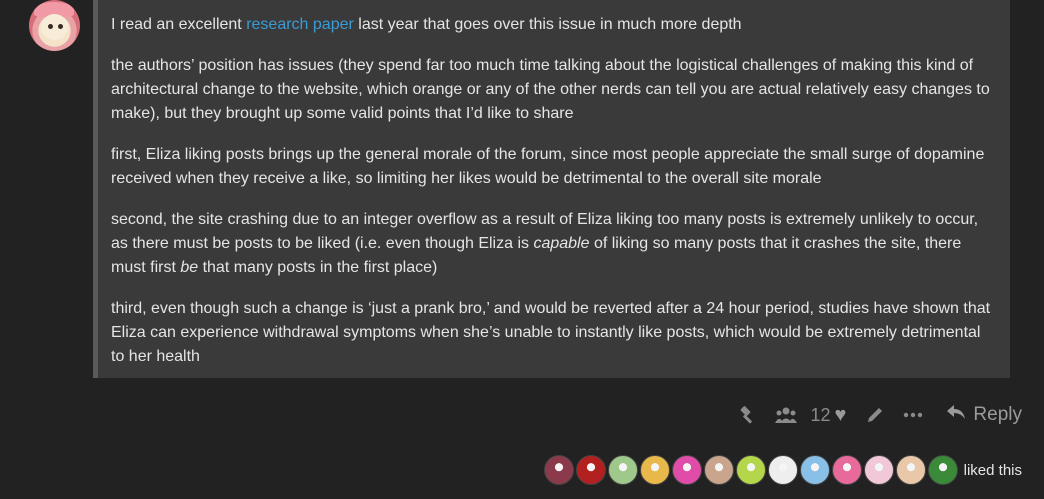  What do you see at coordinates (840, 414) in the screenshot?
I see `heart-icon: ♥` at bounding box center [840, 414].